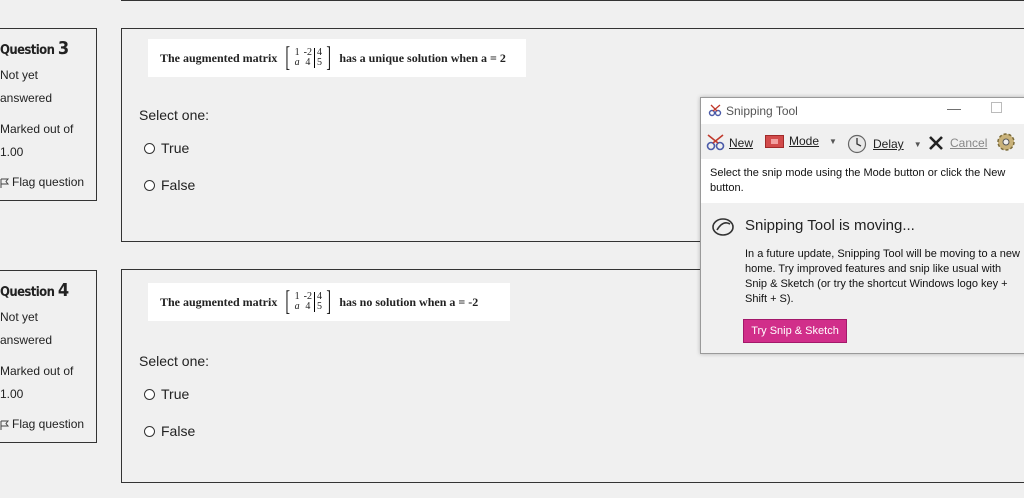  I want to click on new-snip-icon, so click(715, 142).